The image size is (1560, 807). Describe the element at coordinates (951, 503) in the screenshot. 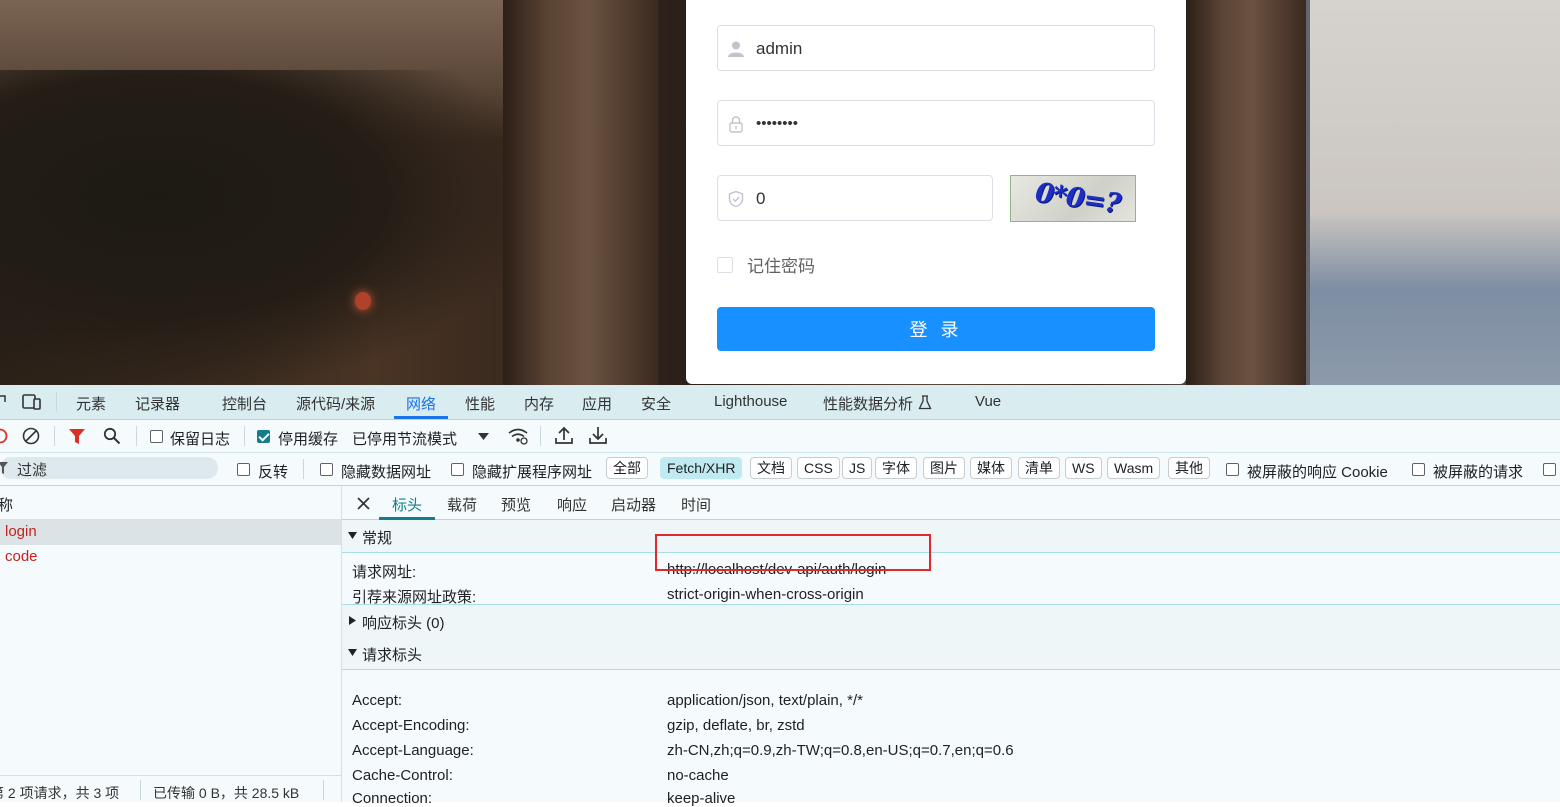

I see `details-tabbar: 标头 载荷 预览 响应 启动器 时间` at that location.